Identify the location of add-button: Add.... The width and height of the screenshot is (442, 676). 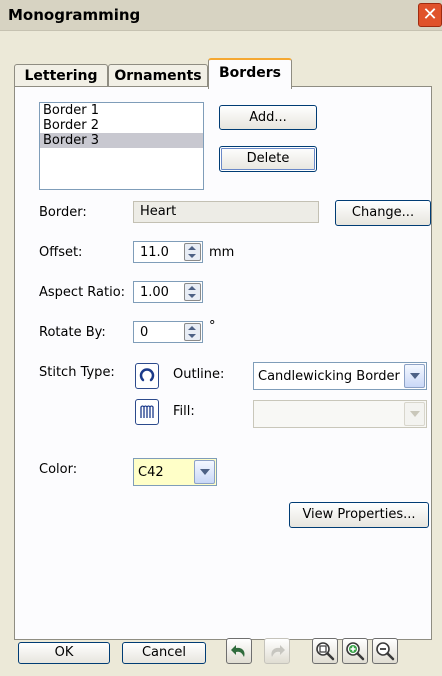
(268, 117).